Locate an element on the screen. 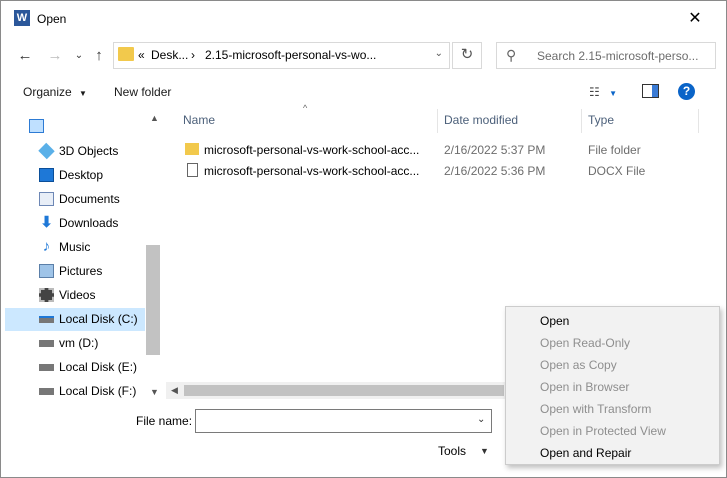 This screenshot has width=727, height=478. pictures-icon is located at coordinates (46, 271).